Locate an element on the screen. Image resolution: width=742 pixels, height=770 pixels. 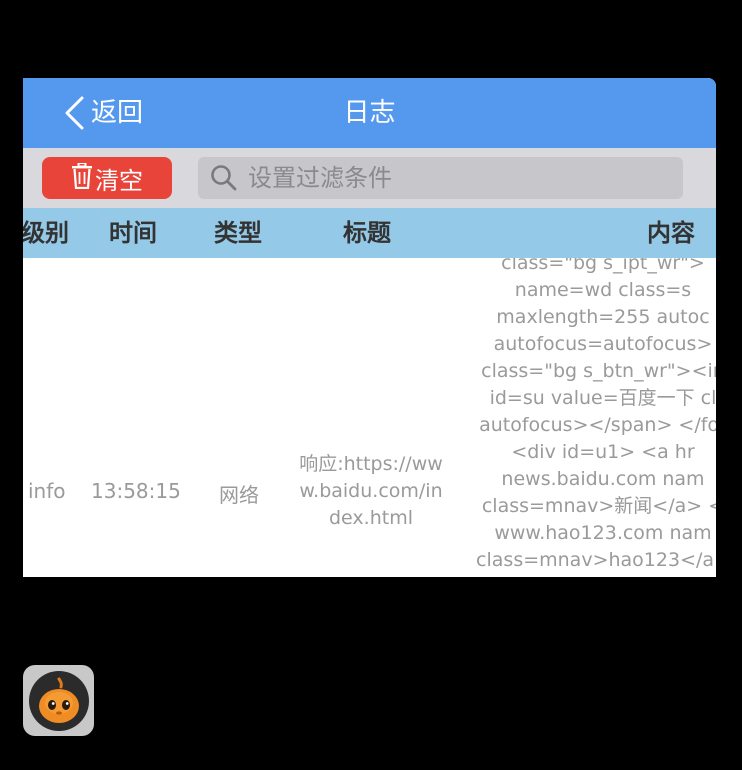
column-header-time: 时间 is located at coordinates (133, 233).